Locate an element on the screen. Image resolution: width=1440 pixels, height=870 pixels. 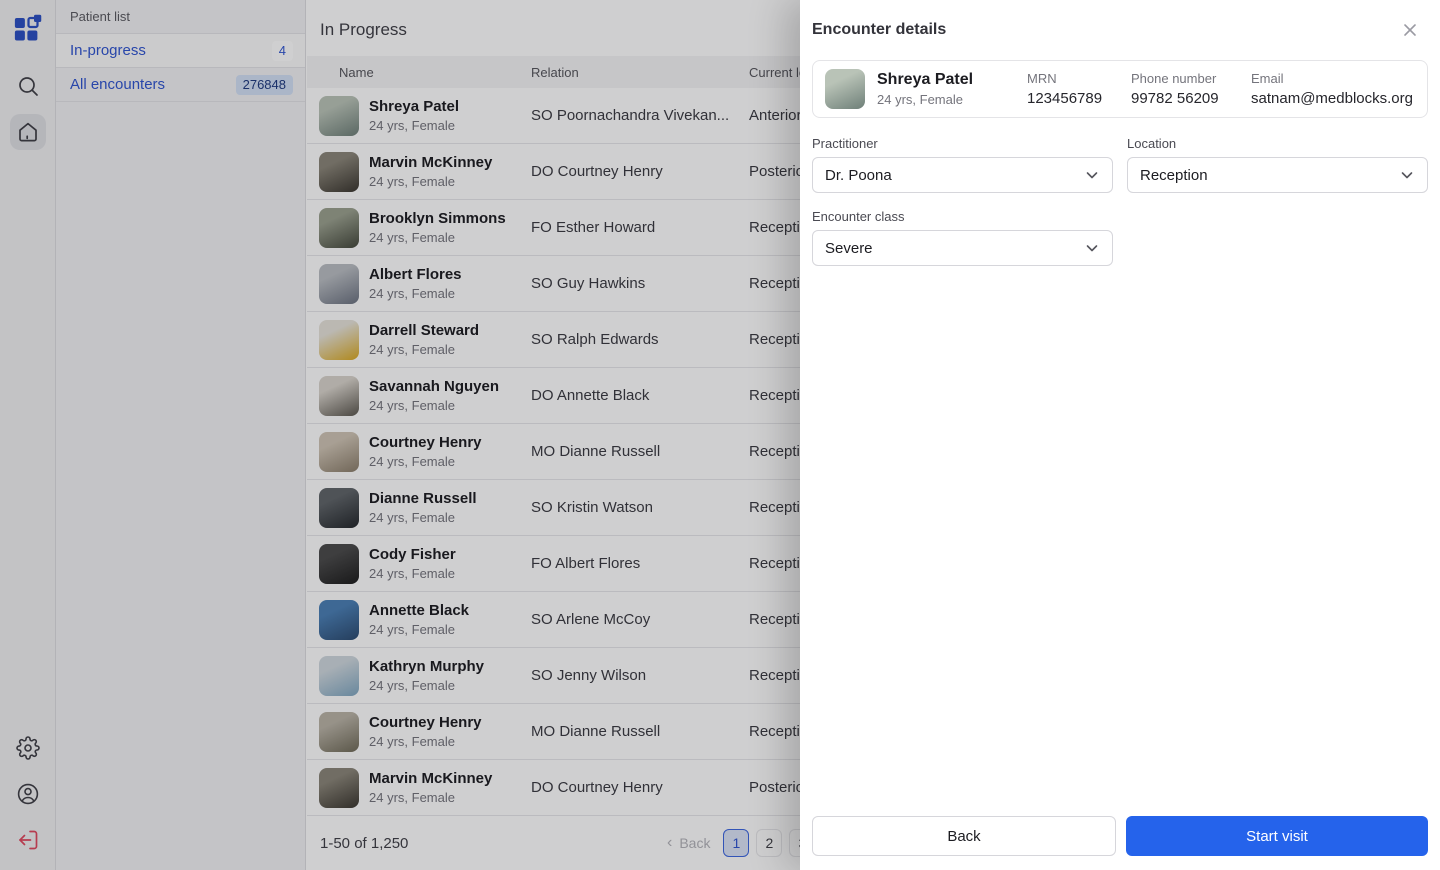
email-value: satnam@medblocks.org is located at coordinates (1332, 98).